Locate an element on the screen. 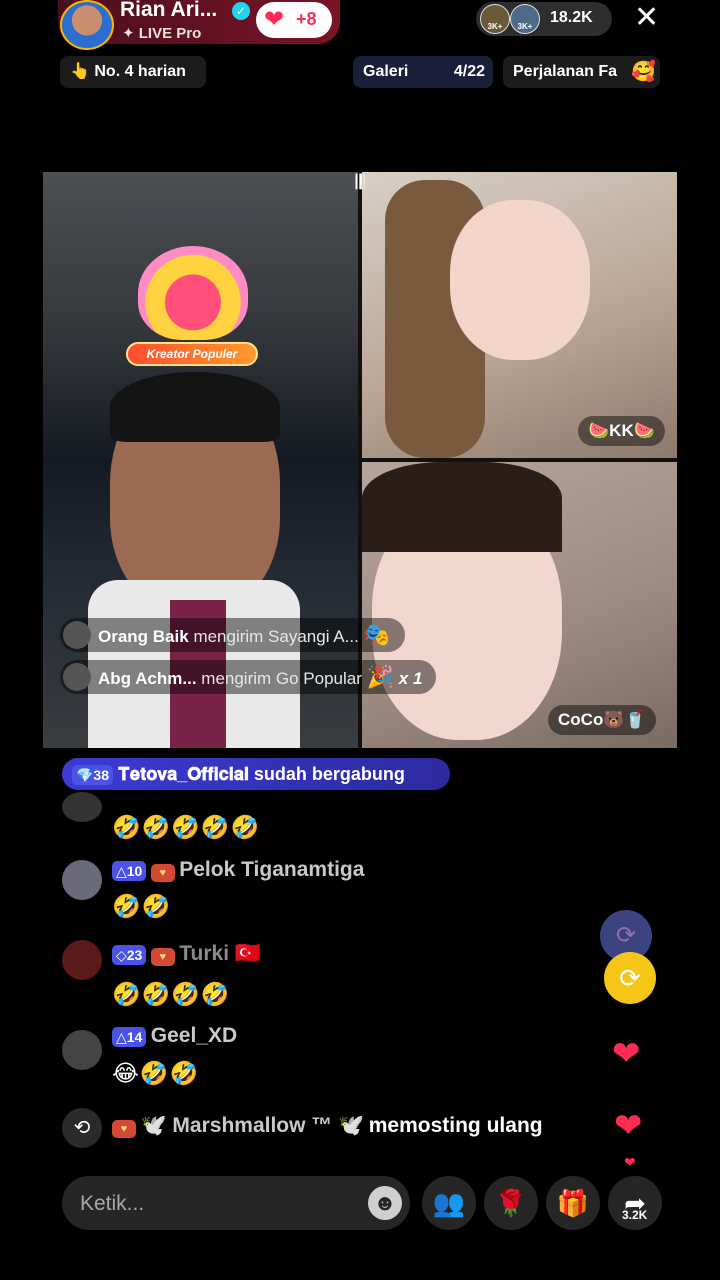 This screenshot has height=1280, width=720. journey-chip: Perjalanan Fa 🥰 is located at coordinates (581, 72).